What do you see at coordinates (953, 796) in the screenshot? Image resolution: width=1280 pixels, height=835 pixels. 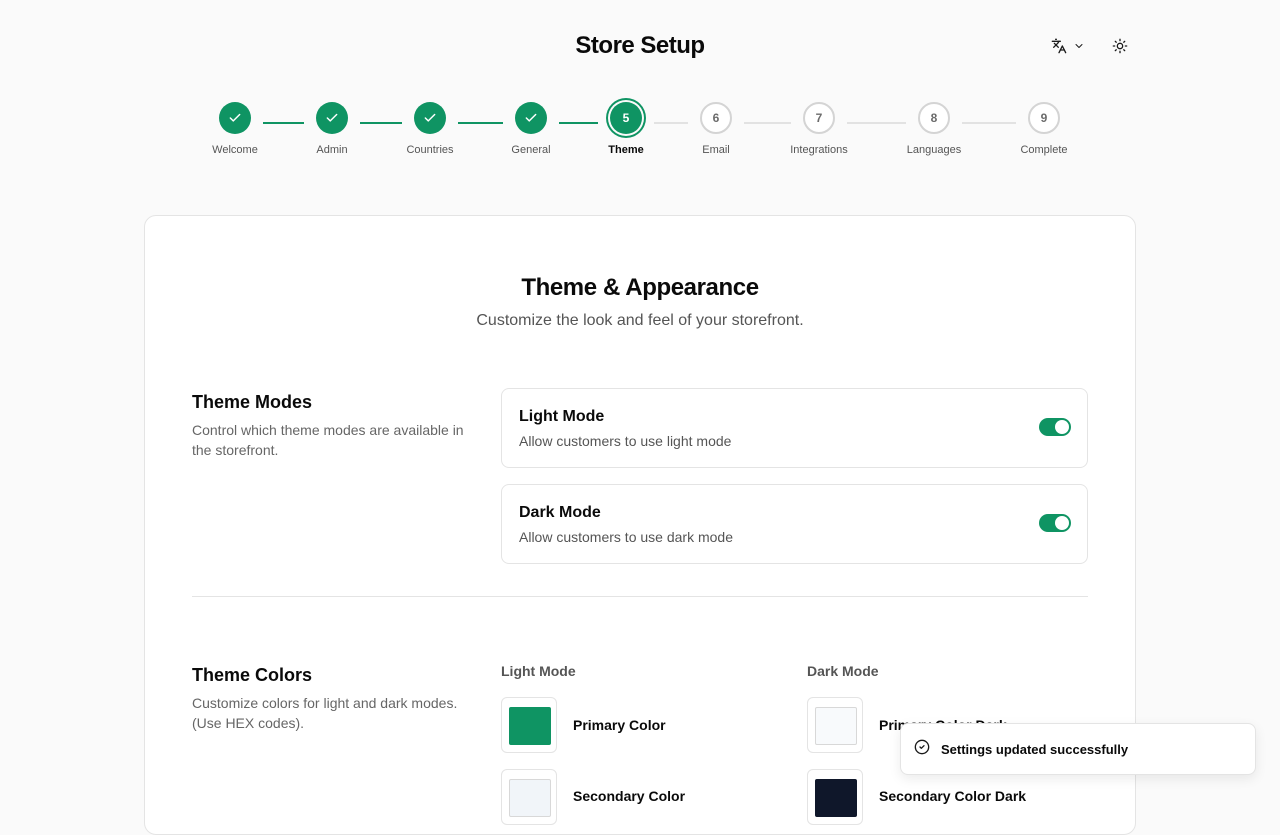 I see `secondary-color-dark-label: Secondary Color Dark` at bounding box center [953, 796].